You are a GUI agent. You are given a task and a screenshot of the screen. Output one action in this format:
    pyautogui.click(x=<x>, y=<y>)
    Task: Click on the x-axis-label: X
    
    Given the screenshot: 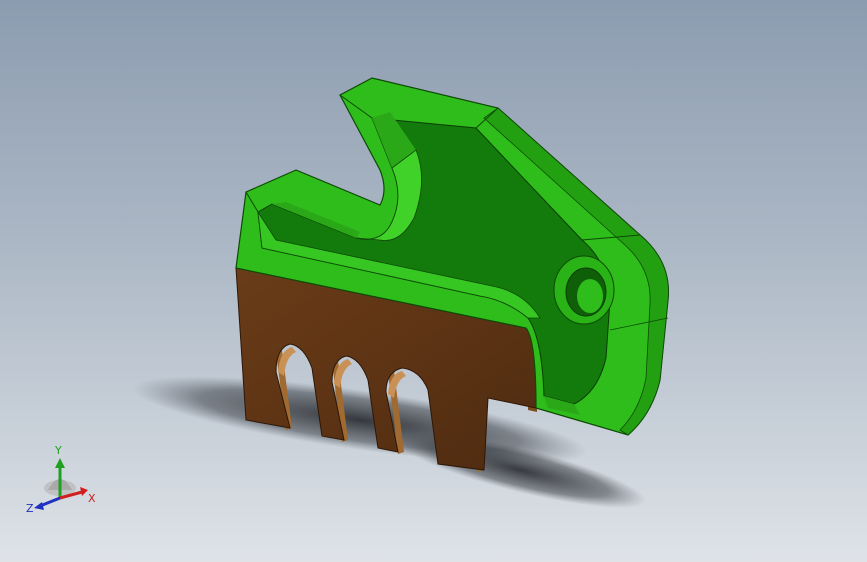 What is the action you would take?
    pyautogui.click(x=92, y=498)
    